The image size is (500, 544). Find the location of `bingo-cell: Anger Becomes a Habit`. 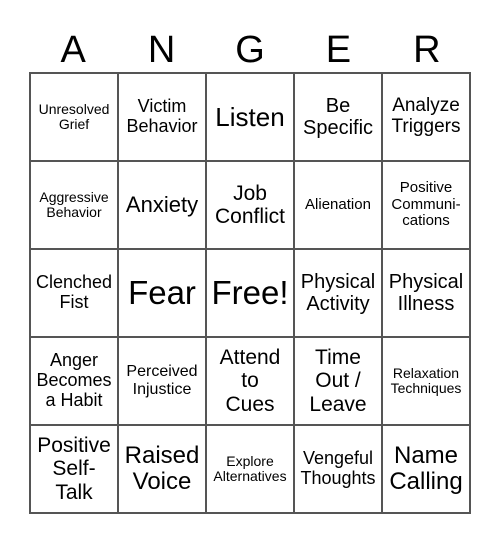

bingo-cell: Anger Becomes a Habit is located at coordinates (74, 381).